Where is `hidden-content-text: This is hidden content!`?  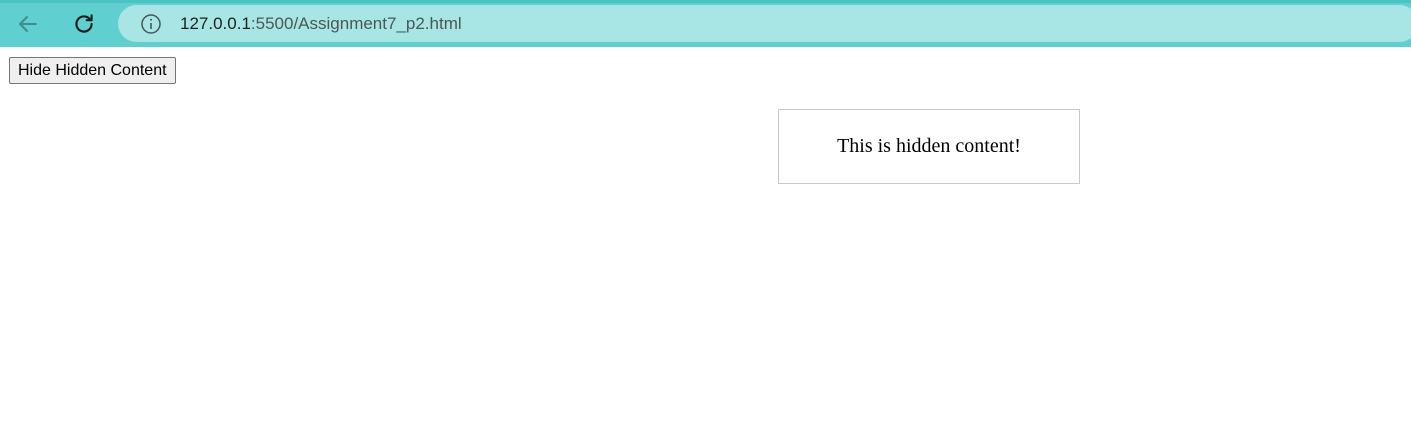 hidden-content-text: This is hidden content! is located at coordinates (929, 146).